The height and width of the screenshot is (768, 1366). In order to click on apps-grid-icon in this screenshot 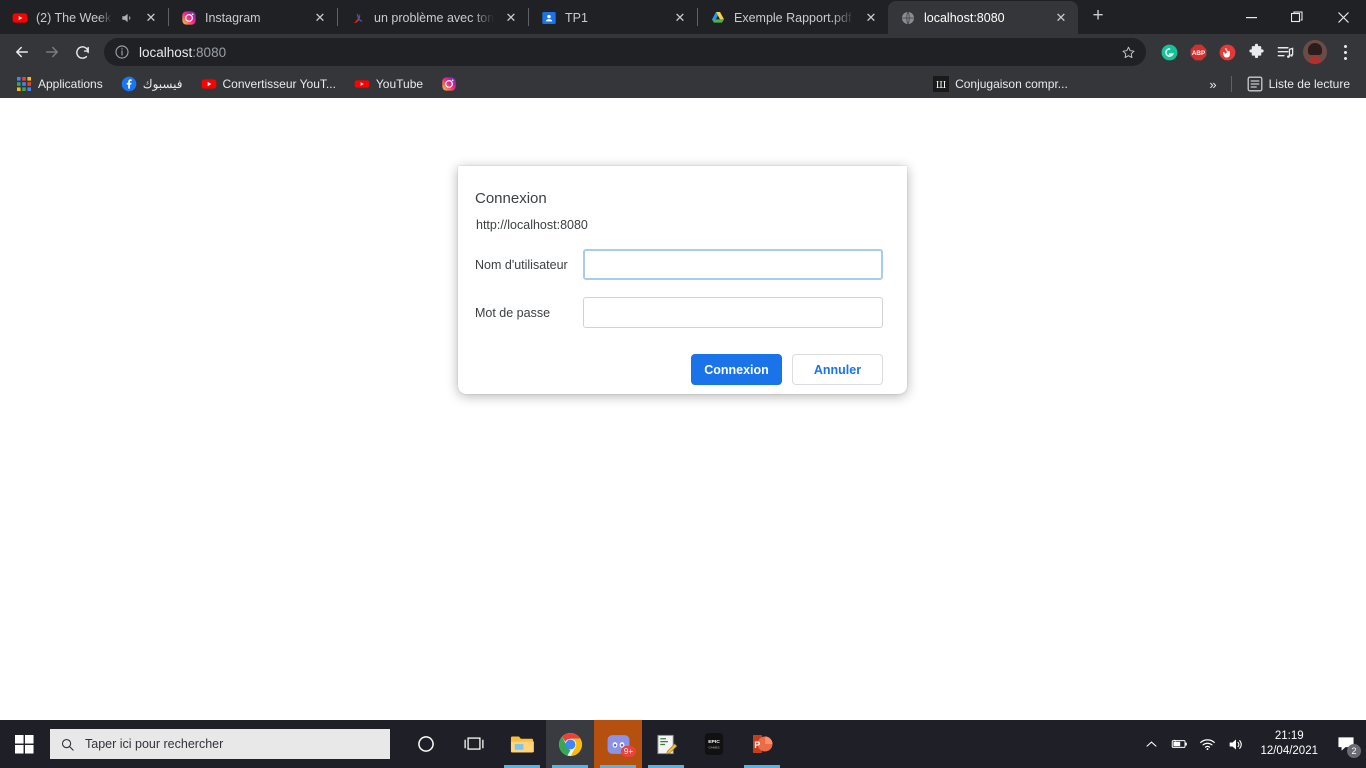, I will do `click(24, 84)`.